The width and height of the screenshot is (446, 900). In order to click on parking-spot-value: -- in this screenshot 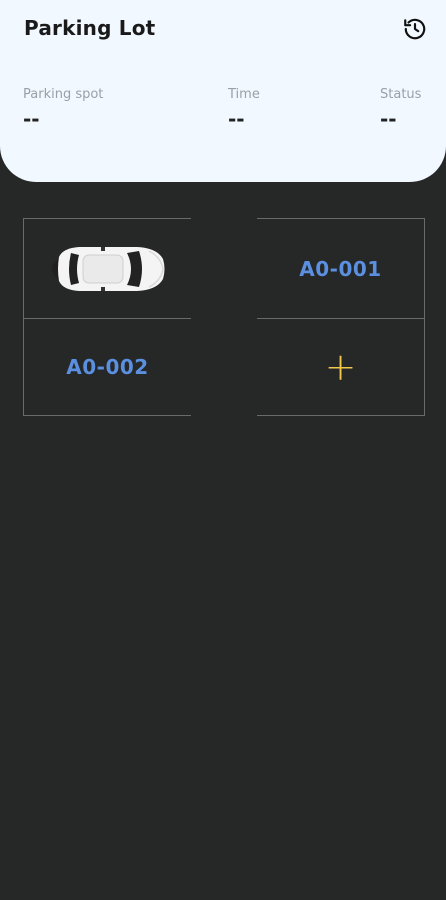, I will do `click(31, 119)`.